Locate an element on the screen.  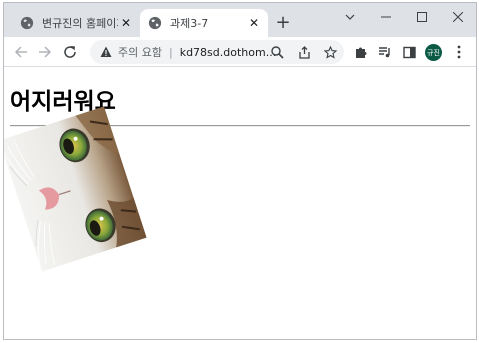
new-tab-button: + is located at coordinates (283, 23).